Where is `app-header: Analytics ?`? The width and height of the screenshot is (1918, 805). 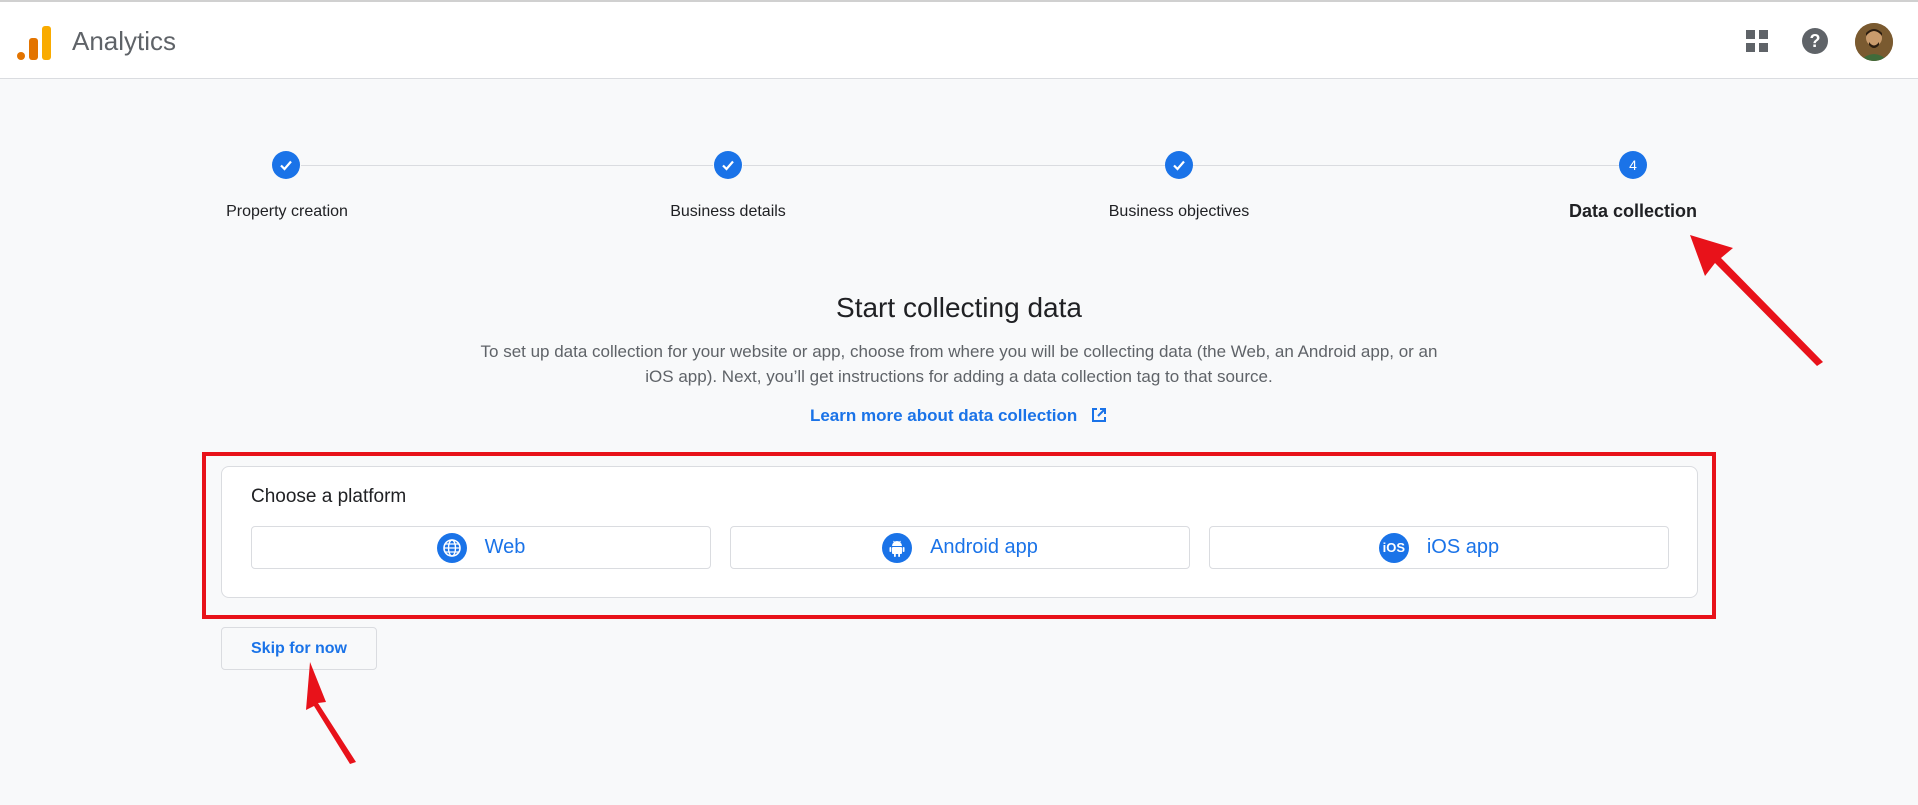
app-header: Analytics ? is located at coordinates (959, 40).